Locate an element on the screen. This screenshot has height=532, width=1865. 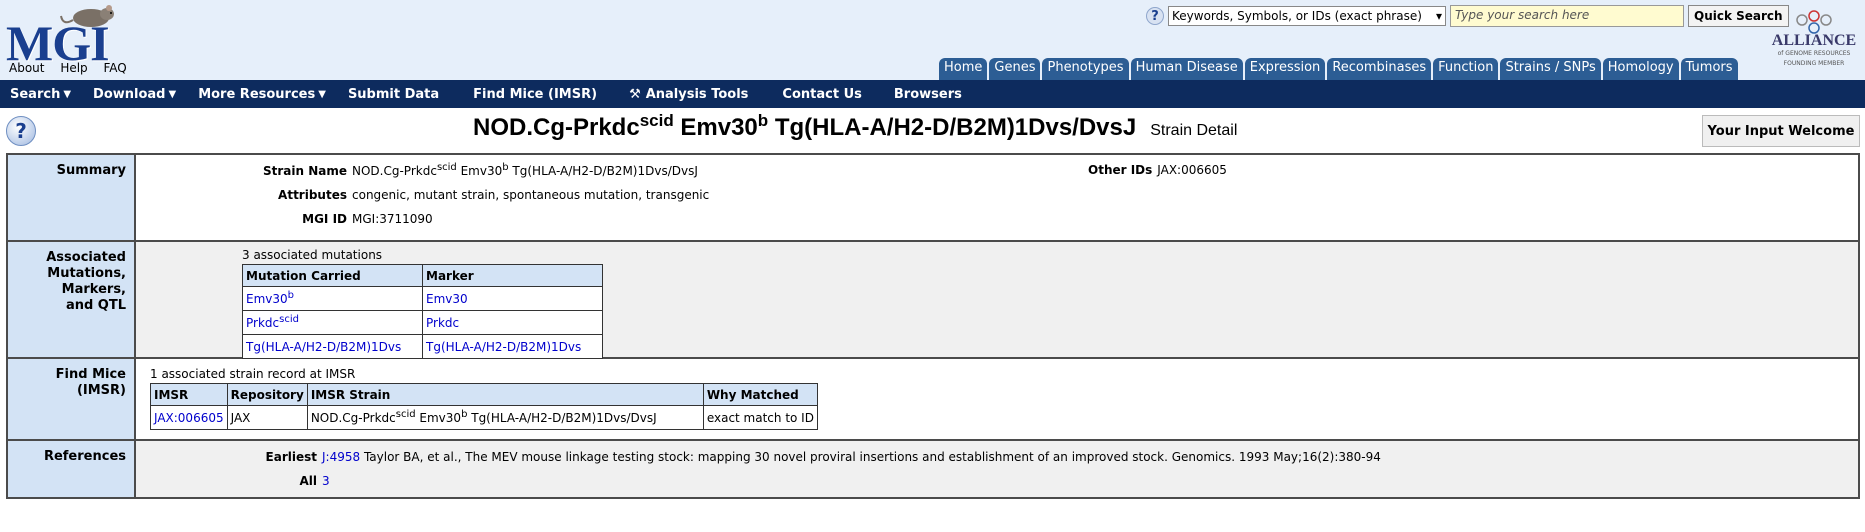
help-link: Help is located at coordinates (73, 68).